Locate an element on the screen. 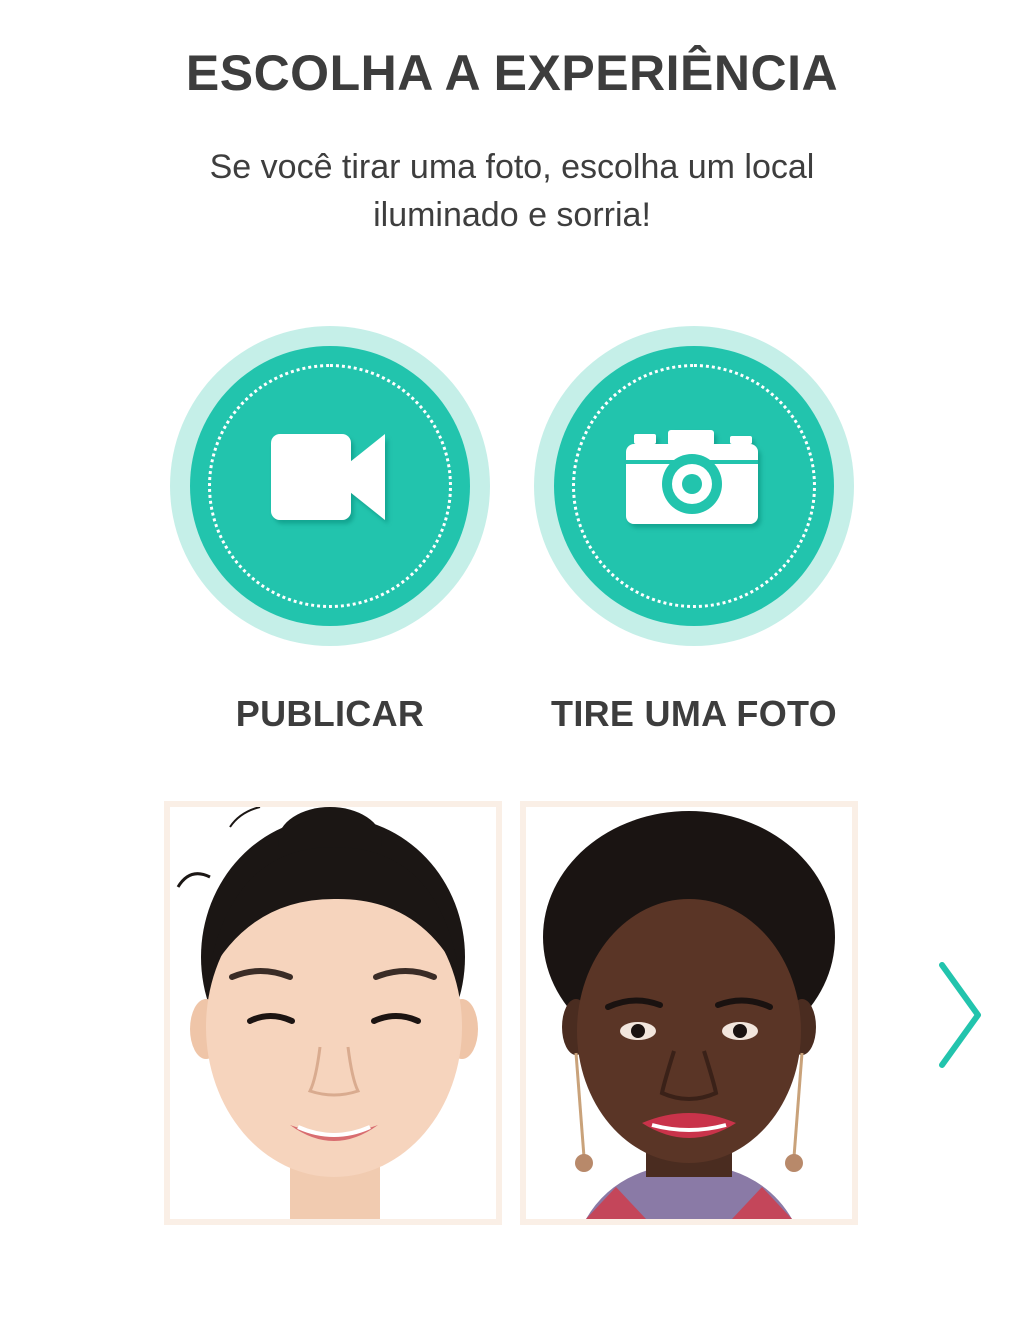  publicar-label: PUBLICAR is located at coordinates (330, 714).